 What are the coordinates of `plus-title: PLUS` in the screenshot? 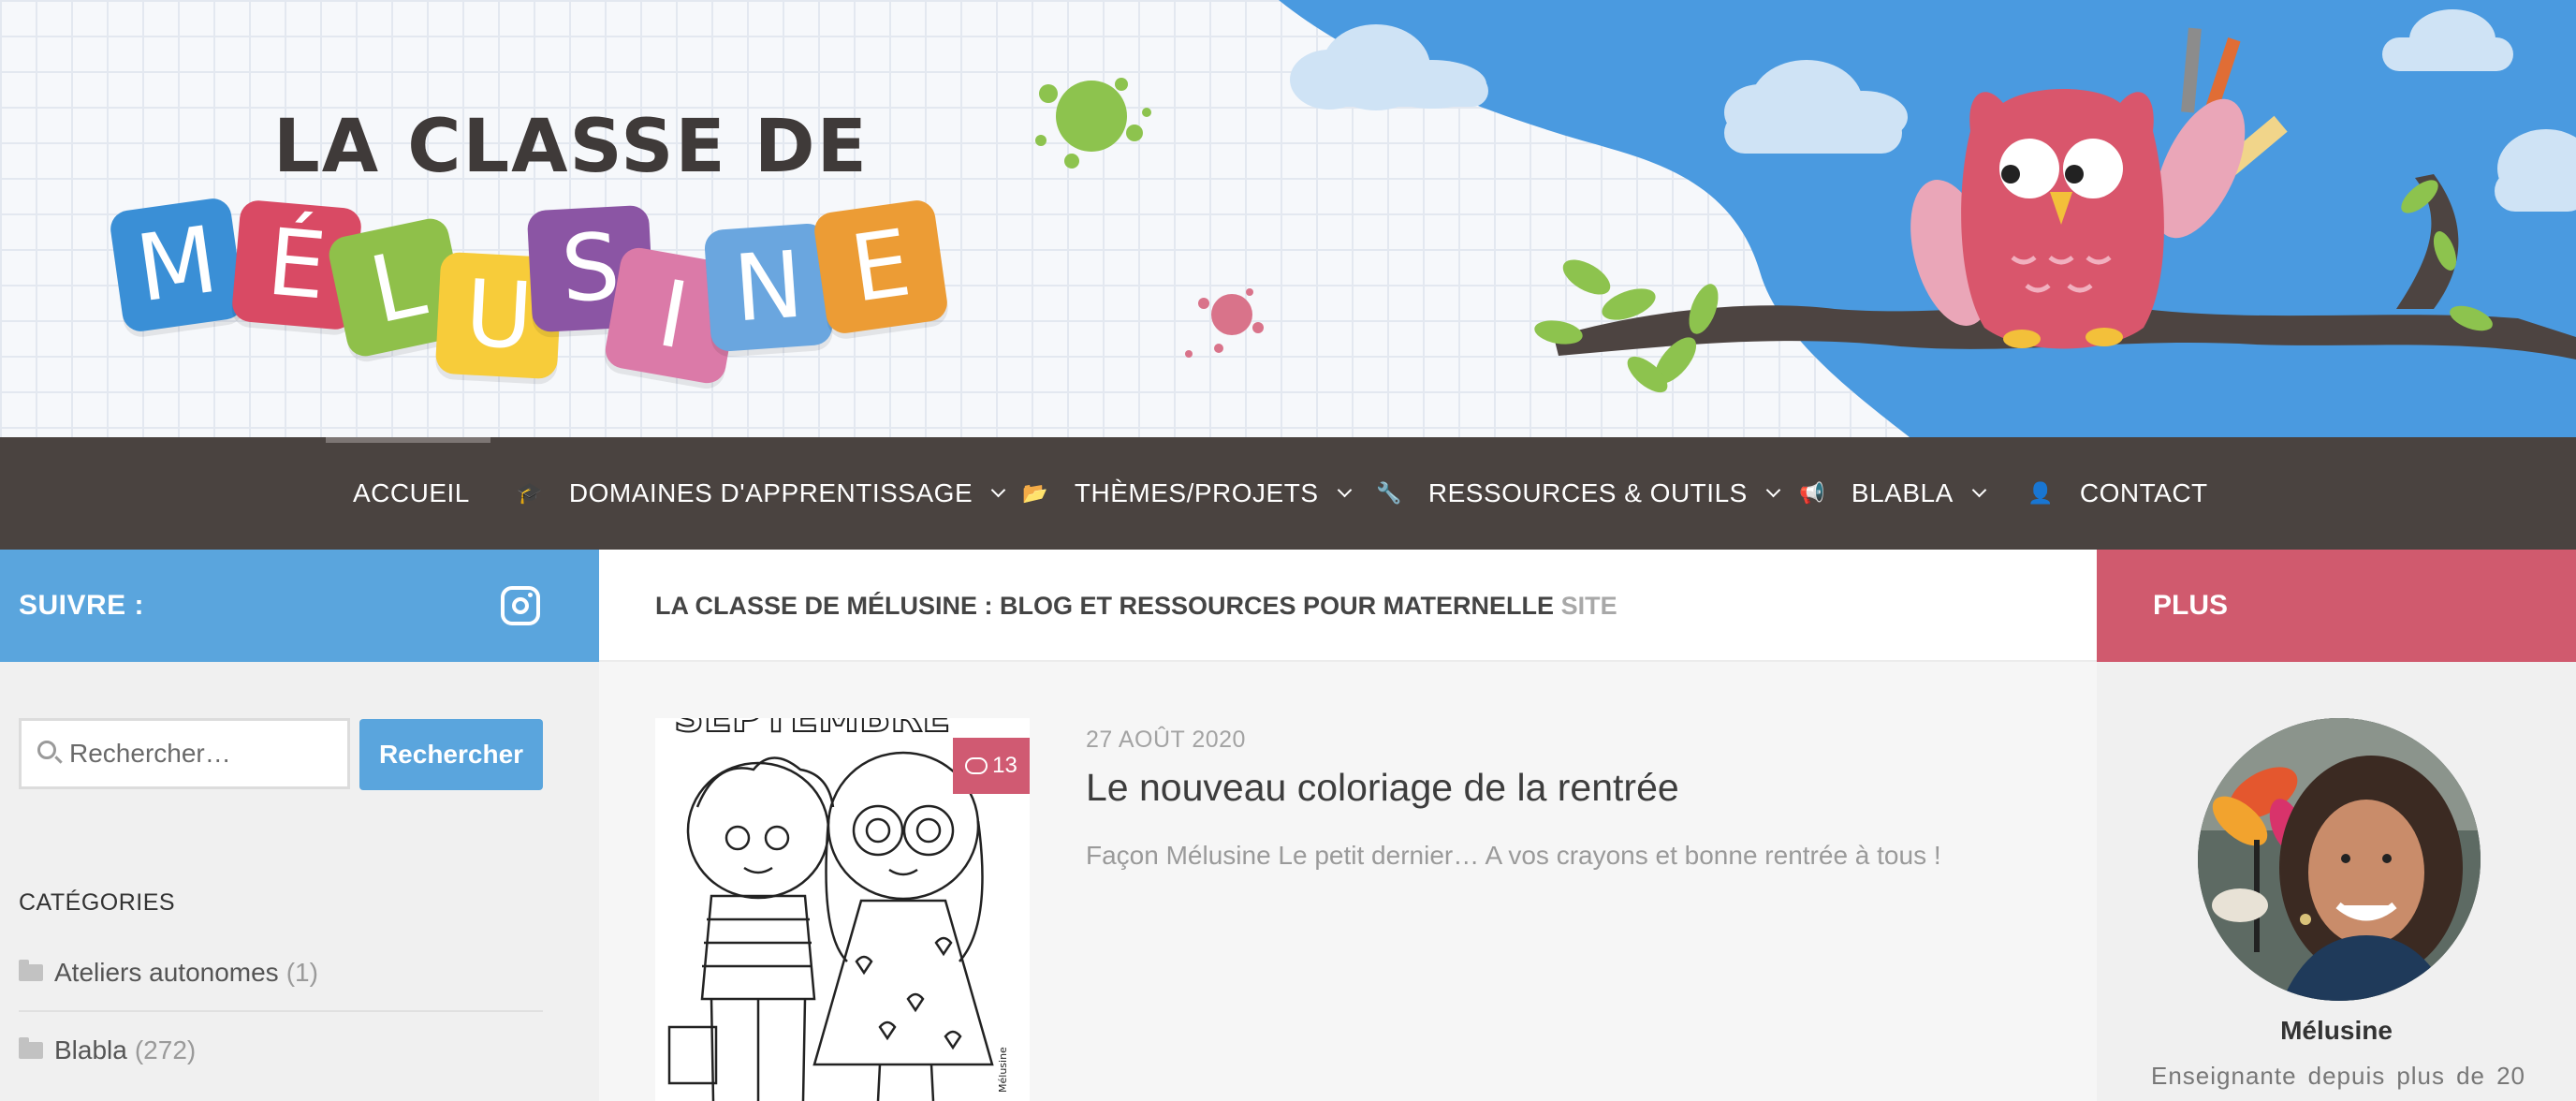 It's located at (2191, 605).